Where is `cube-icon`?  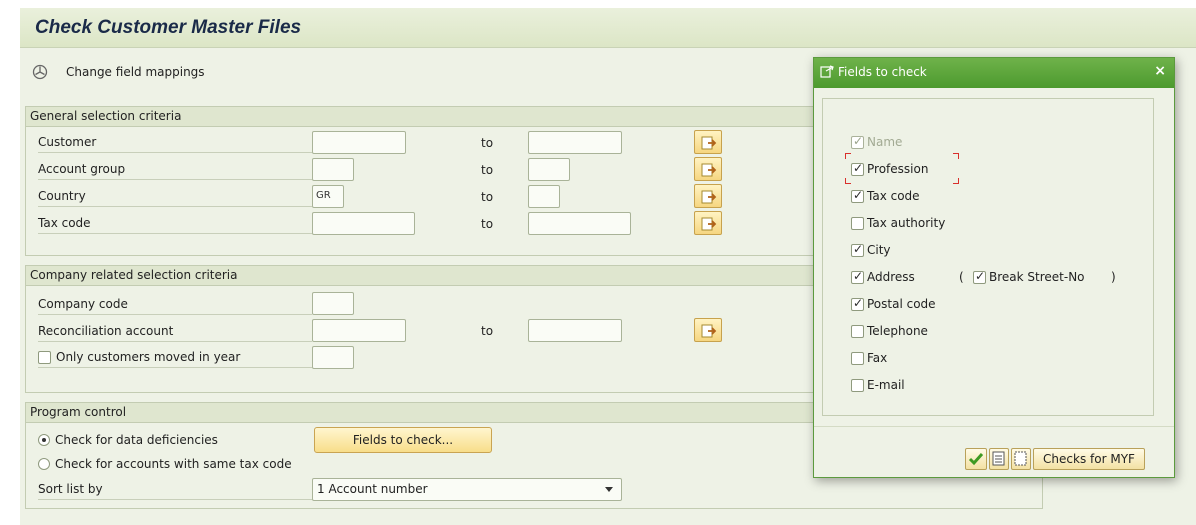
cube-icon is located at coordinates (40, 72).